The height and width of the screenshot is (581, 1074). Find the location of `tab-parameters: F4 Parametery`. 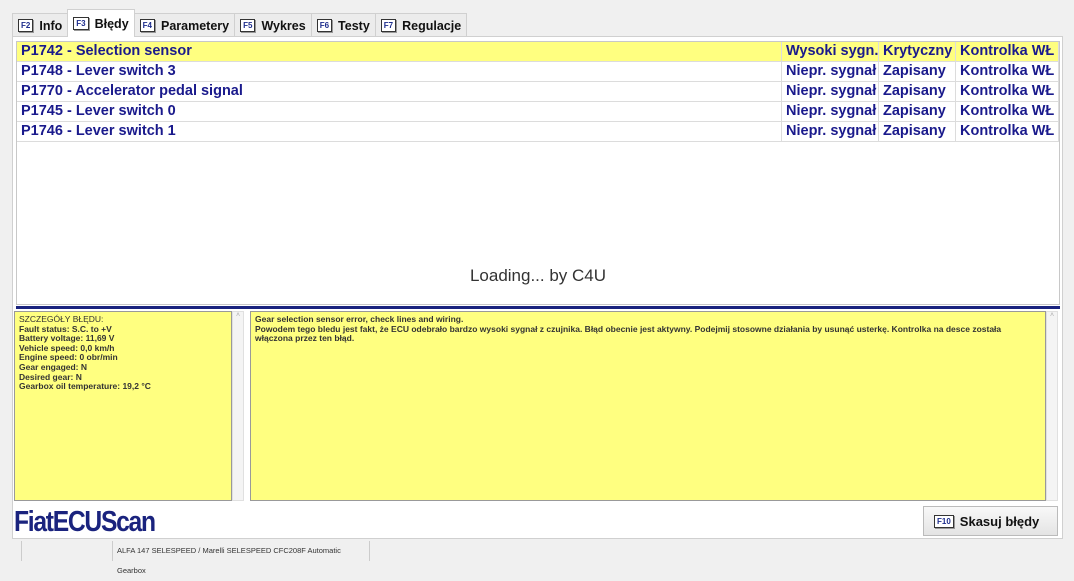

tab-parameters: F4 Parametery is located at coordinates (184, 25).